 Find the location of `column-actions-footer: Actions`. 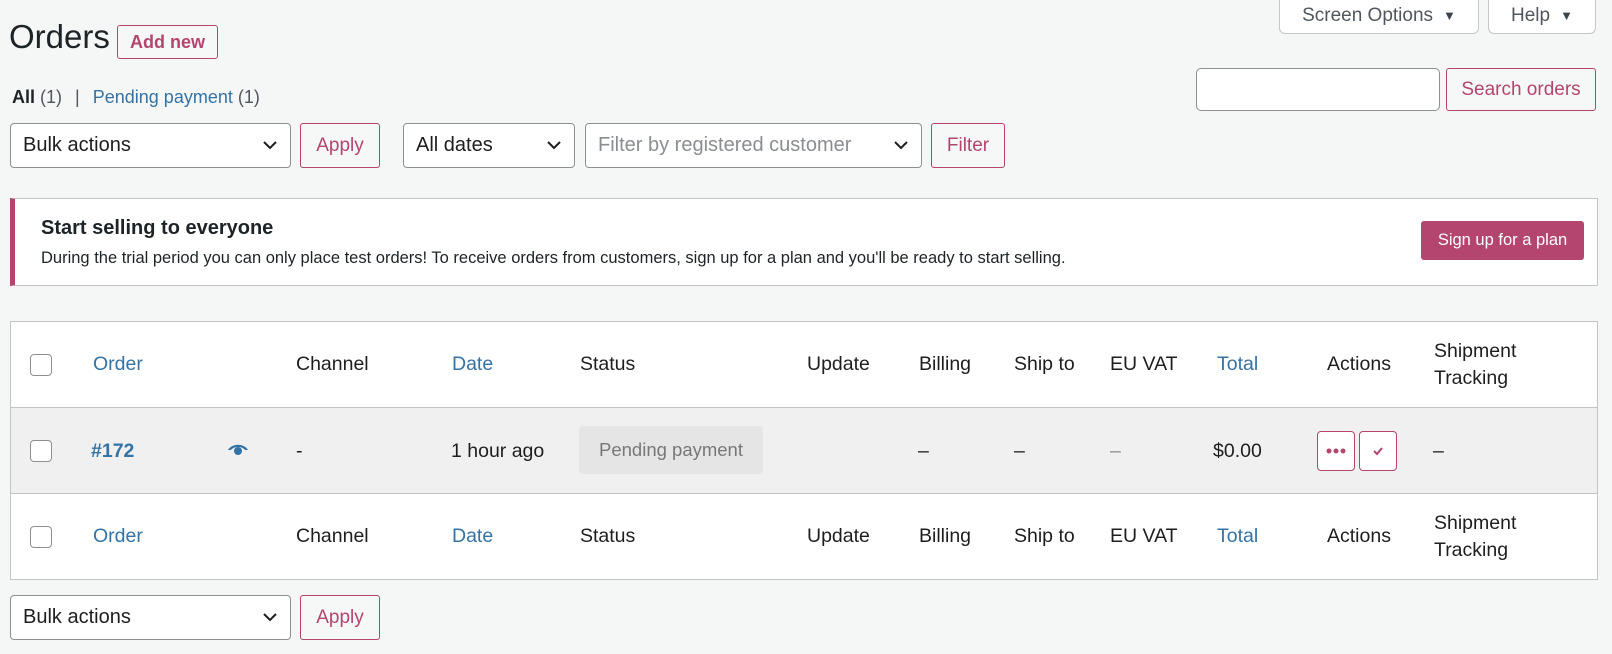

column-actions-footer: Actions is located at coordinates (1359, 536).